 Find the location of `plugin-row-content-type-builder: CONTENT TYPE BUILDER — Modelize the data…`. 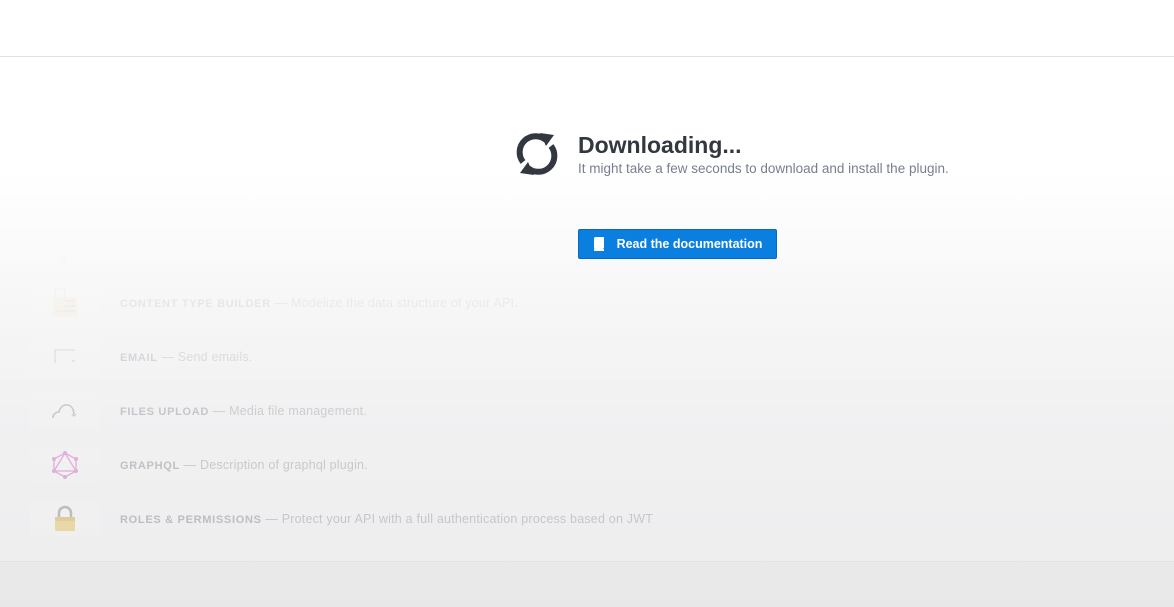

plugin-row-content-type-builder: CONTENT TYPE BUILDER — Modelize the data… is located at coordinates (430, 303).